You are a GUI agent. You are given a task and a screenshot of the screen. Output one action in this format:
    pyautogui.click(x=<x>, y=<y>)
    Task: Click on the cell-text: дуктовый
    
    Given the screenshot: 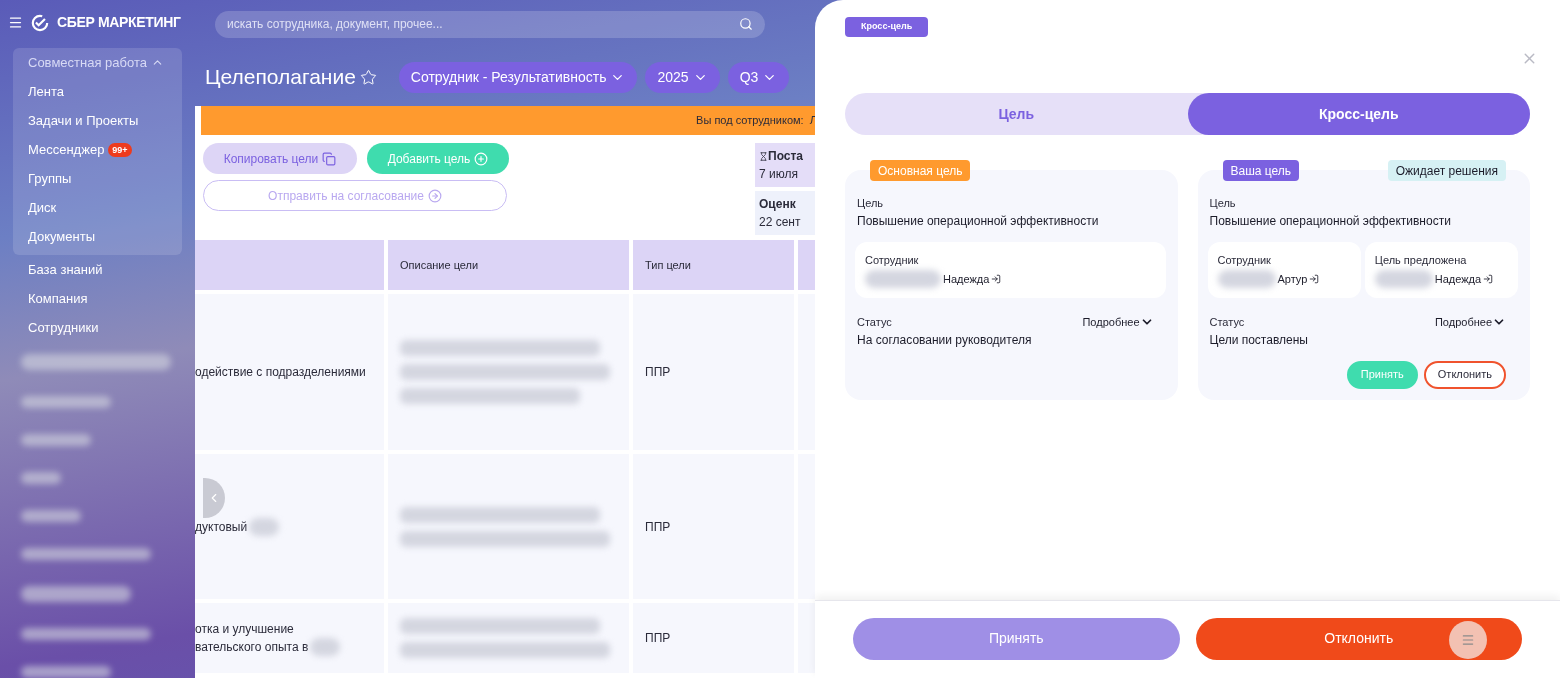 What is the action you would take?
    pyautogui.click(x=221, y=527)
    